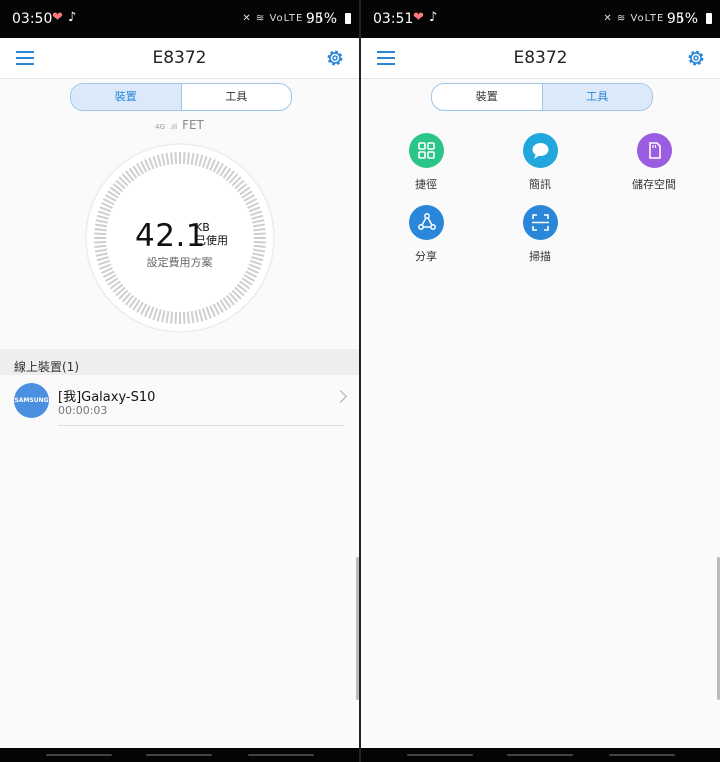  I want to click on online-devices-header: 線上裝置(1), so click(179, 362).